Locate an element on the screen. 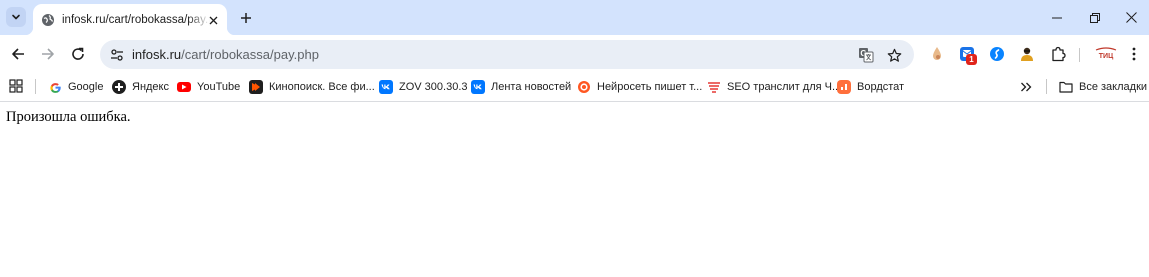 Image resolution: width=1149 pixels, height=277 pixels. star-icon is located at coordinates (894, 55).